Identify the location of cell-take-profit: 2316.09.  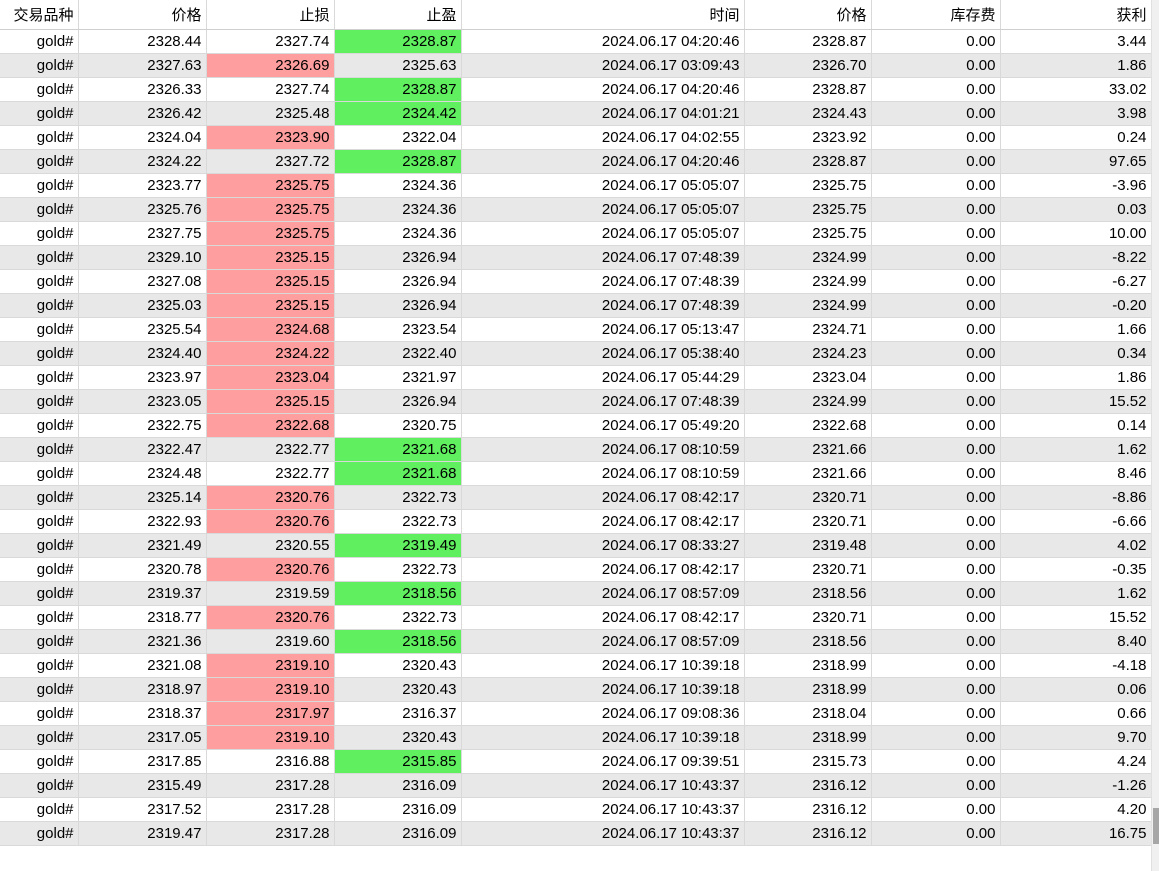
(398, 809).